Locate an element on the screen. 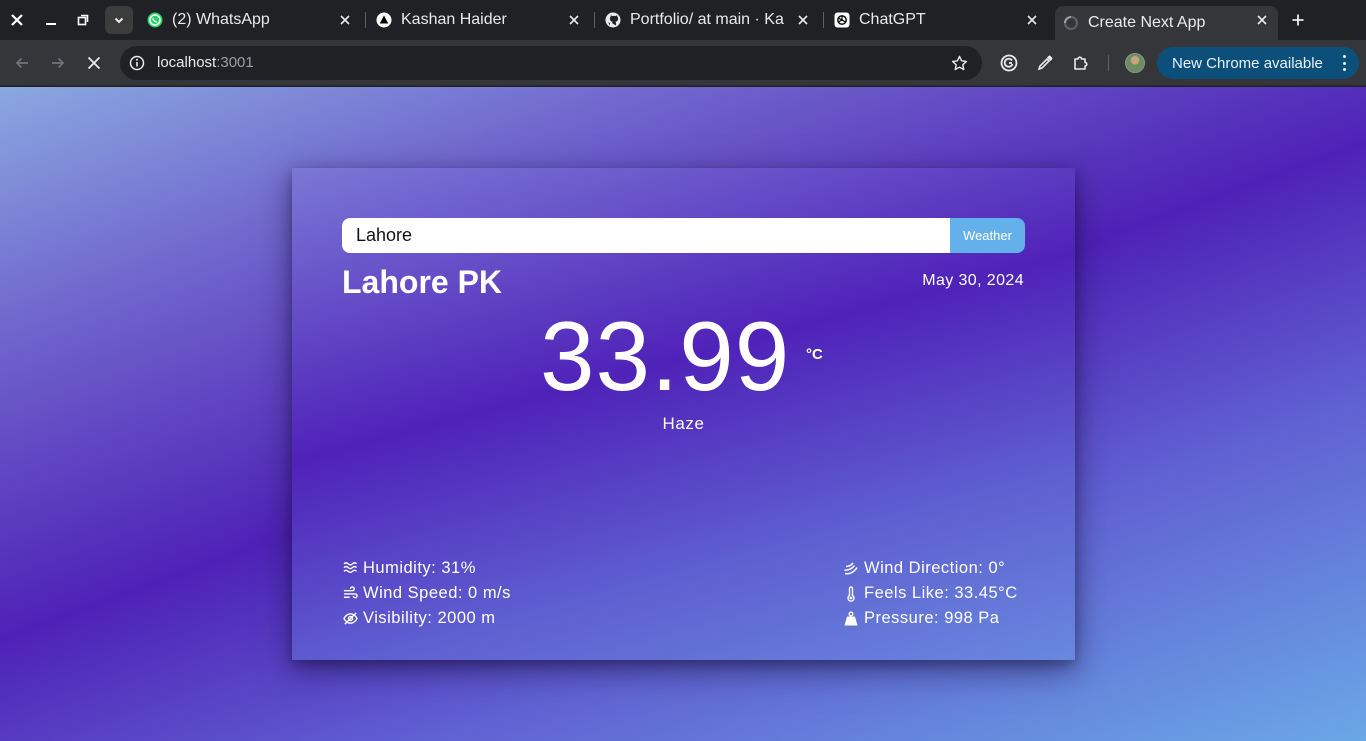 The image size is (1366, 741). loading-spinner-icon is located at coordinates (1071, 23).